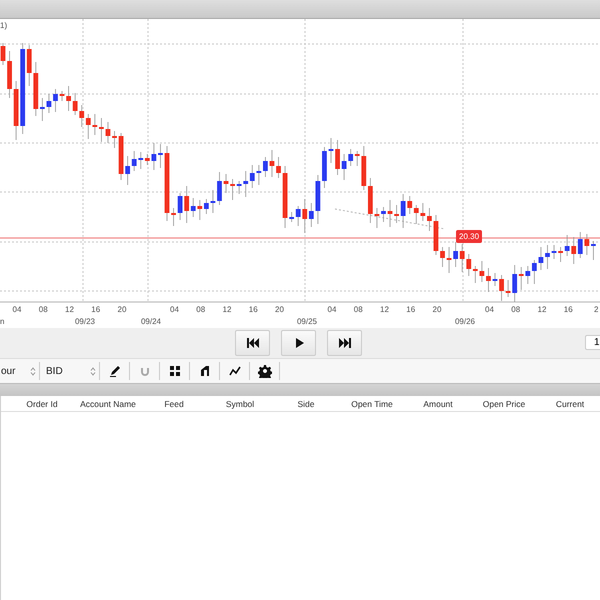 This screenshot has height=600, width=600. What do you see at coordinates (438, 403) in the screenshot?
I see `column-header: Amount` at bounding box center [438, 403].